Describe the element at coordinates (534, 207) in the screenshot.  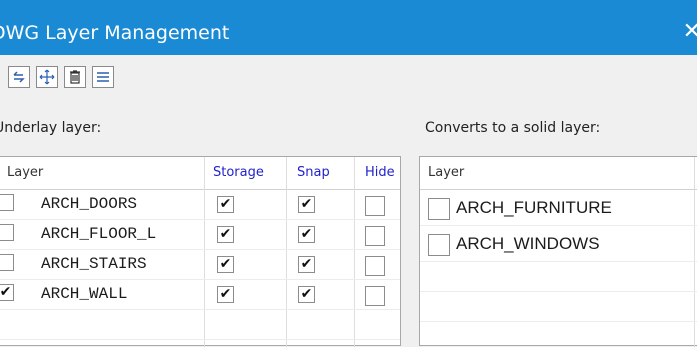
I see `layer-name: ARCH_FURNITURE` at that location.